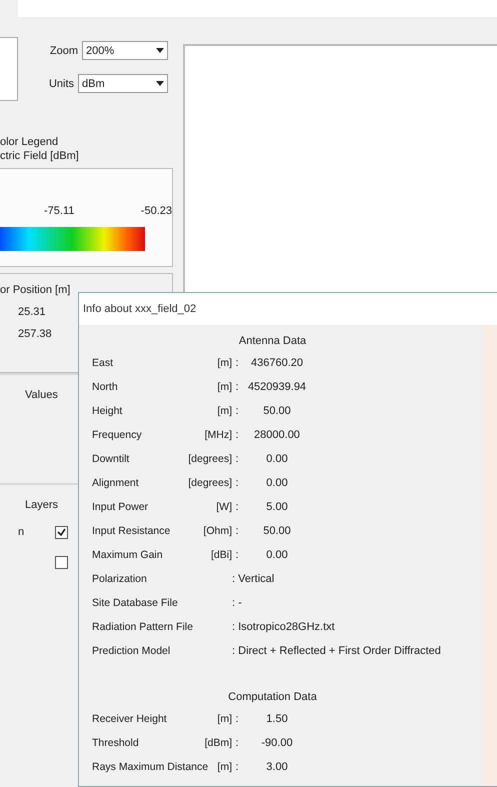  What do you see at coordinates (277, 767) in the screenshot?
I see `field-value: 3.00` at bounding box center [277, 767].